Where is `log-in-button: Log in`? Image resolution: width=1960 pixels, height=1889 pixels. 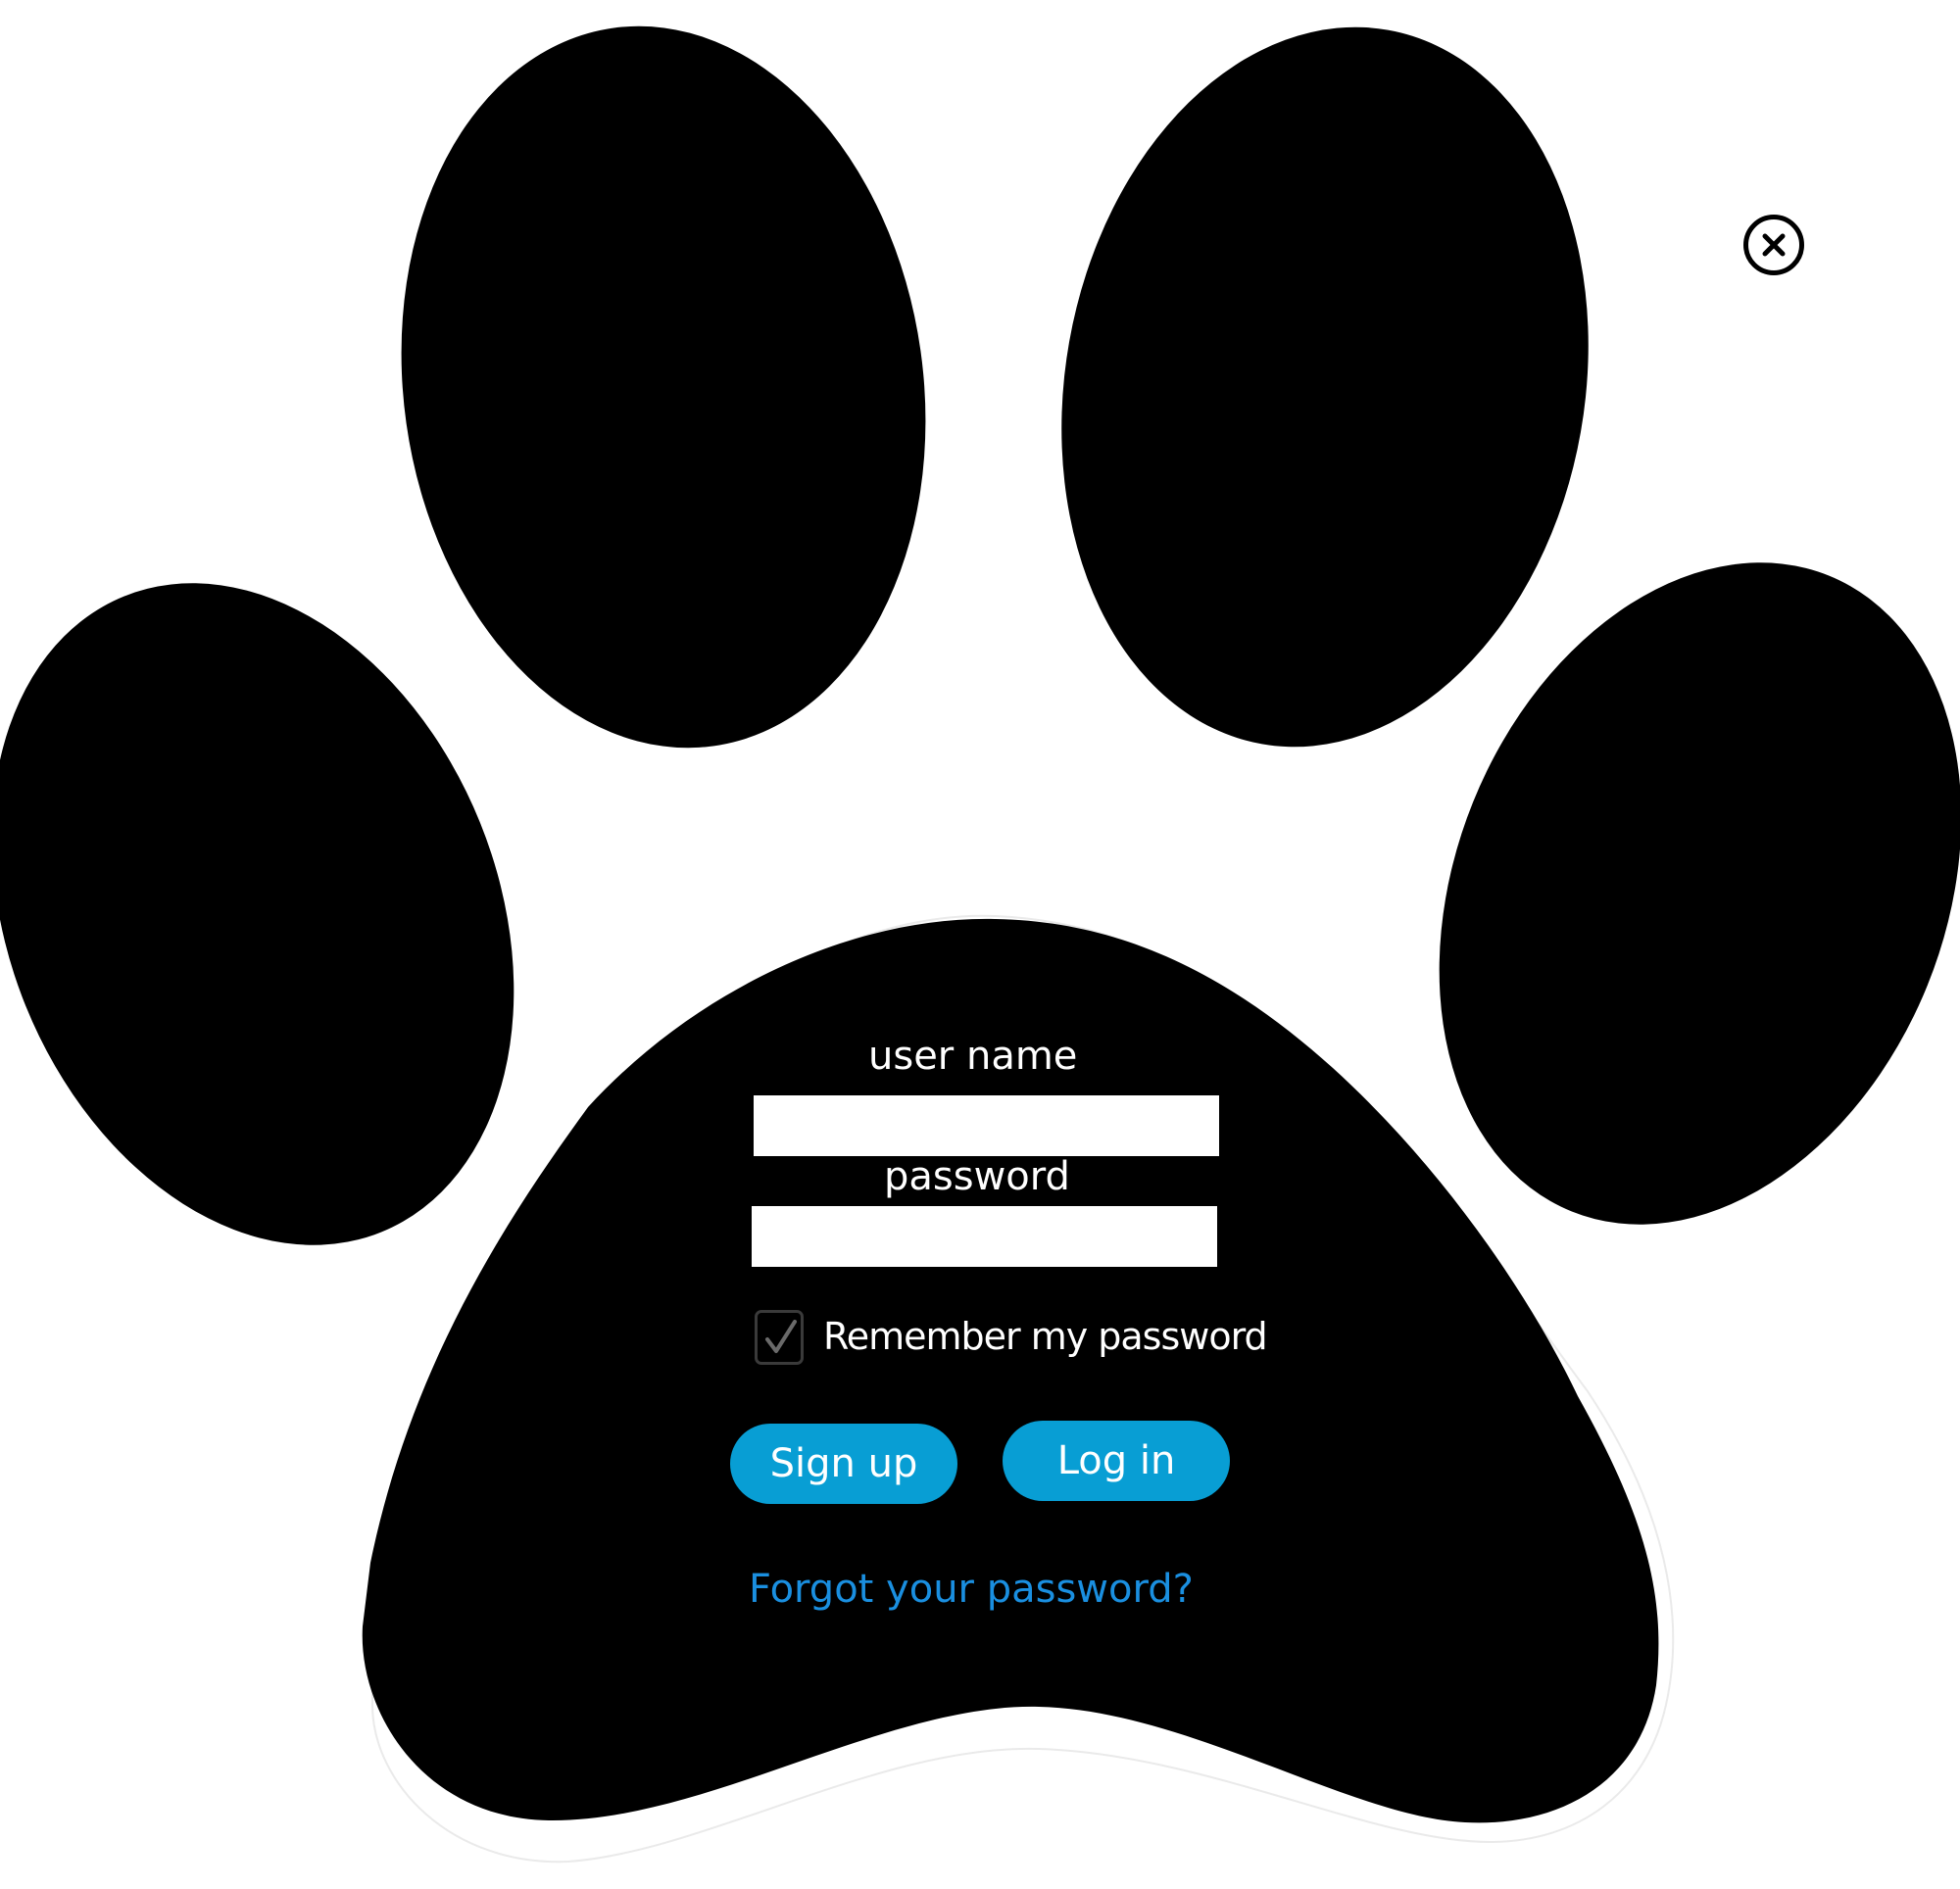
log-in-button: Log in is located at coordinates (1116, 1461).